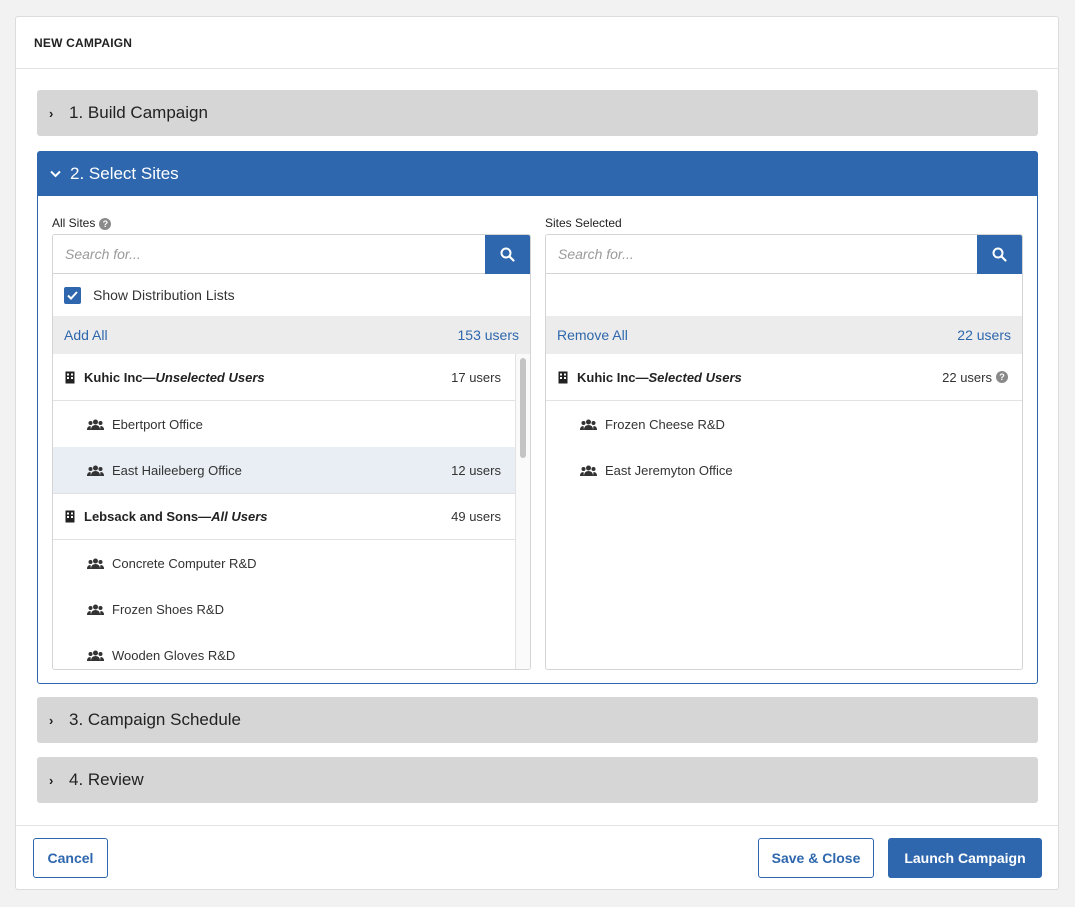 This screenshot has width=1075, height=907. Describe the element at coordinates (138, 112) in the screenshot. I see `step-label: 1. Build Campaign` at that location.